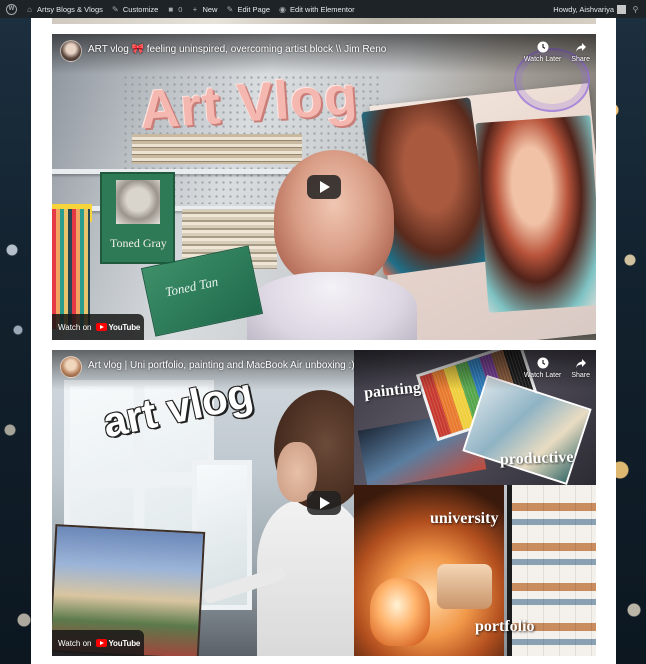 The image size is (646, 664). I want to click on person-body, so click(332, 306).